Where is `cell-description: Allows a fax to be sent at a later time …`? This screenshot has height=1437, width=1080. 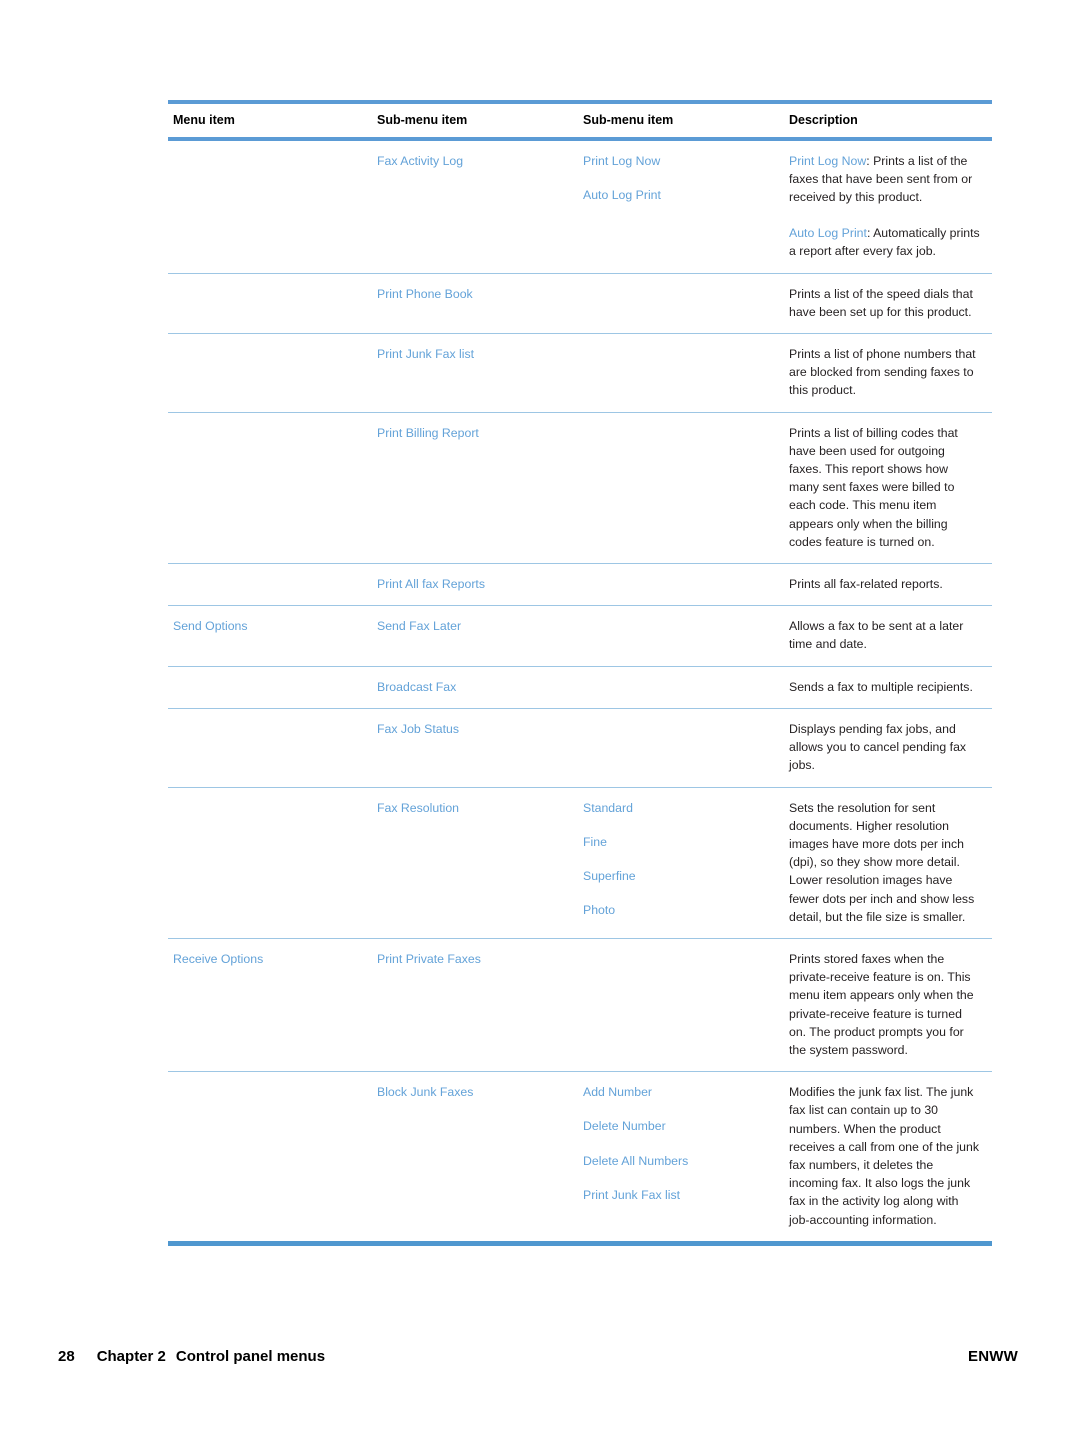
cell-description: Allows a fax to be sent at a later time … is located at coordinates (888, 636).